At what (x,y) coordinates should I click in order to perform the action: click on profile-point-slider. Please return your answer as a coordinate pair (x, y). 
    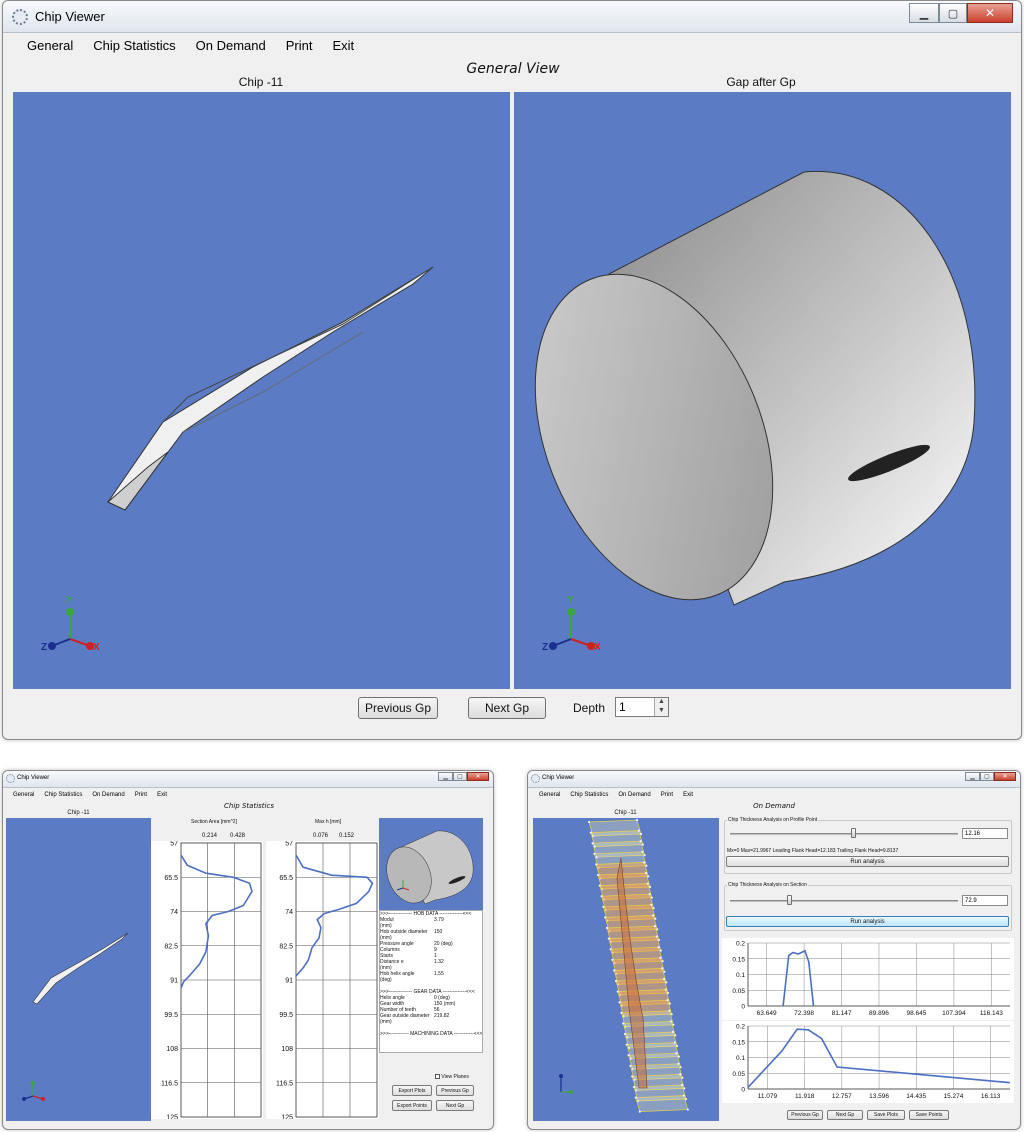
    Looking at the image, I should click on (844, 834).